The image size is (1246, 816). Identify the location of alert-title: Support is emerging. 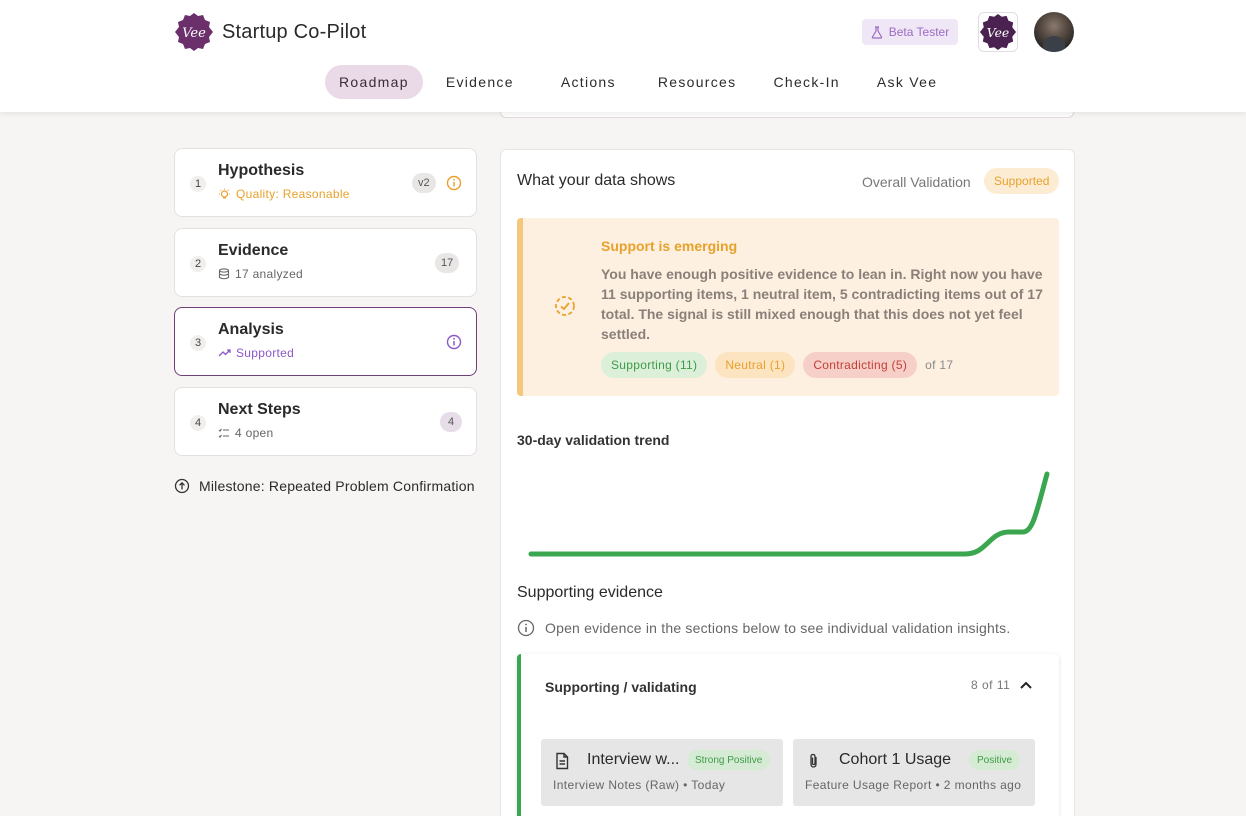
(669, 246).